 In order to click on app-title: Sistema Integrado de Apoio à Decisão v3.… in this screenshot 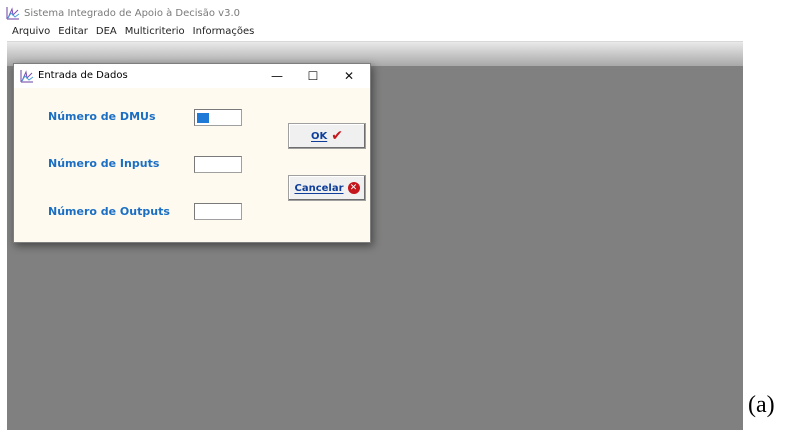, I will do `click(132, 13)`.